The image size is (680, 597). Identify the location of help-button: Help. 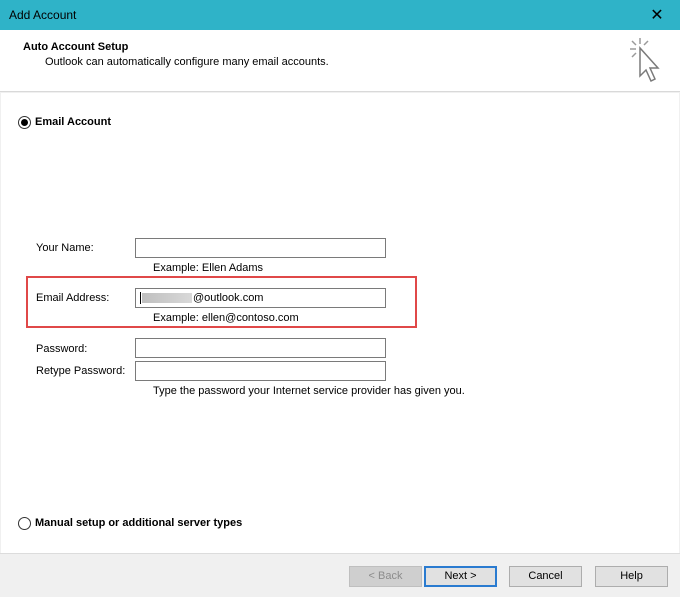
(631, 576).